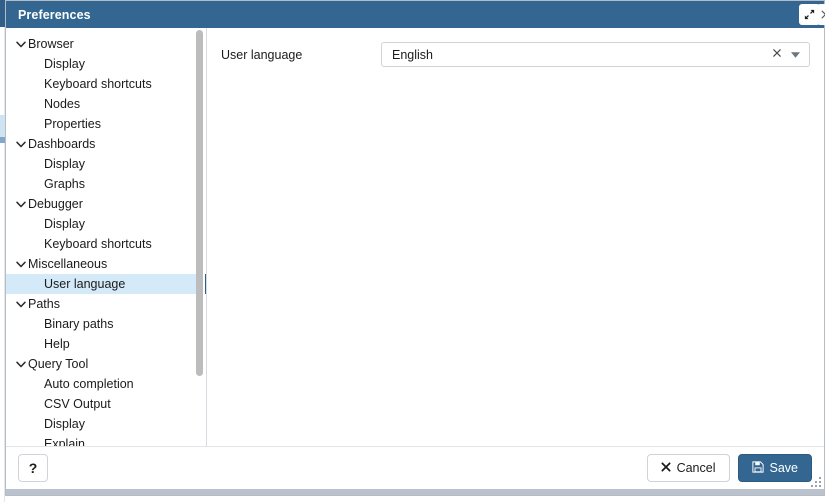 The height and width of the screenshot is (502, 825). I want to click on sidebar-item-label: Auto completion, so click(89, 384).